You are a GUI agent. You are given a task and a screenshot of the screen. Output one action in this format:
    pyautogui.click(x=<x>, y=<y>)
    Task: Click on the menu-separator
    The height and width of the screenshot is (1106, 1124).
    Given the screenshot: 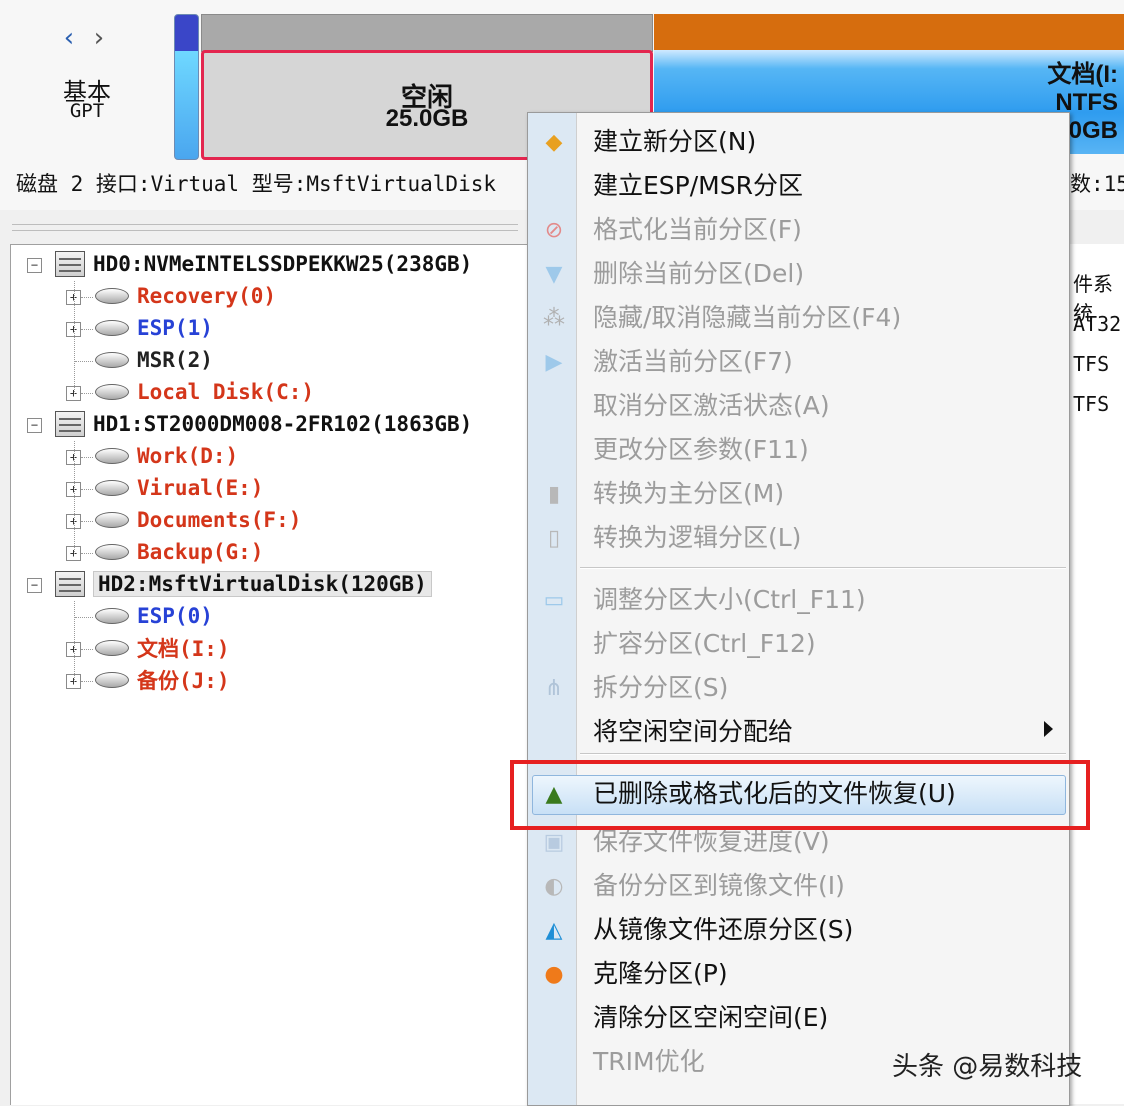 What is the action you would take?
    pyautogui.click(x=823, y=754)
    